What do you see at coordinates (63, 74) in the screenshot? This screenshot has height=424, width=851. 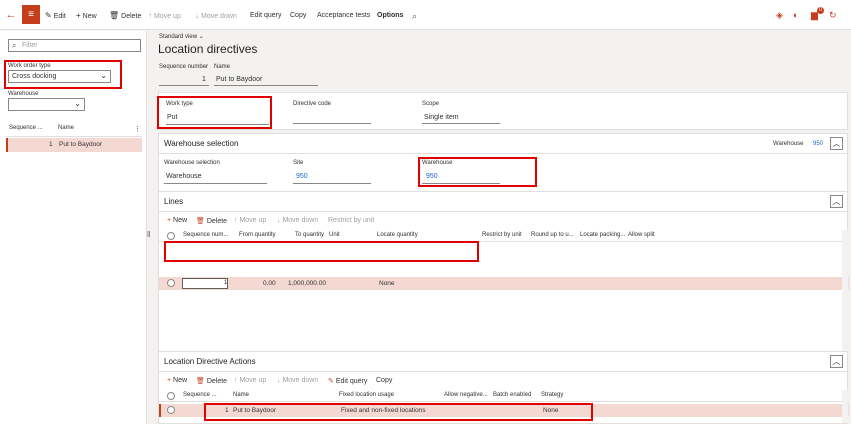 I see `highlight-work-order-type` at bounding box center [63, 74].